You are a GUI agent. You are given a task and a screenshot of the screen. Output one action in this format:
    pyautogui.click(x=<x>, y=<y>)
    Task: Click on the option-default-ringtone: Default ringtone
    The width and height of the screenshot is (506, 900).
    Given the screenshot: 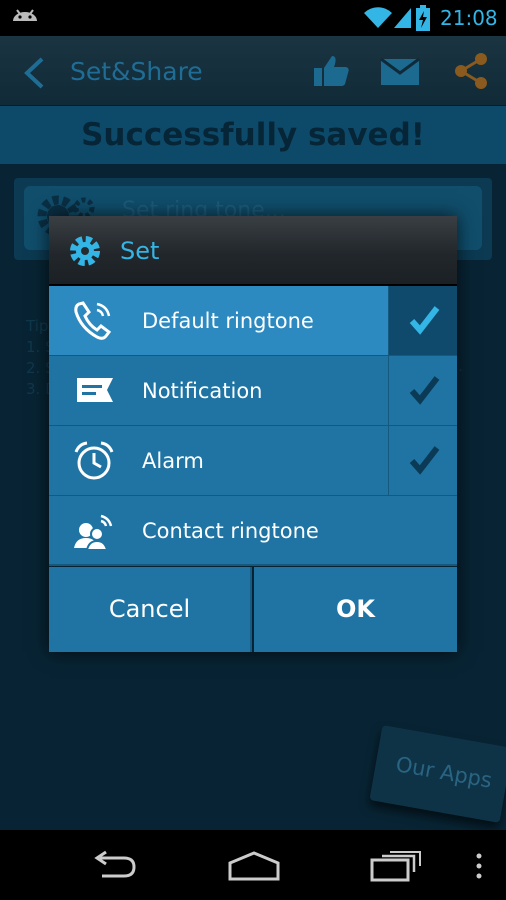 What is the action you would take?
    pyautogui.click(x=253, y=321)
    